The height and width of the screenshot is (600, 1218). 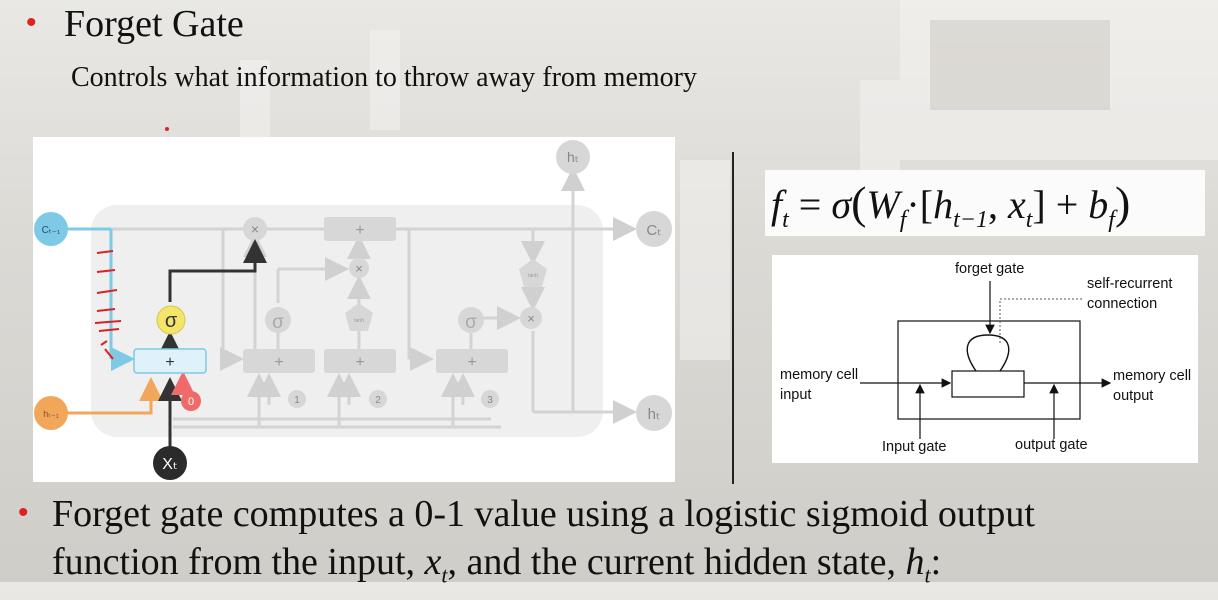 What do you see at coordinates (490, 400) in the screenshot?
I see `bias-label-3: 3` at bounding box center [490, 400].